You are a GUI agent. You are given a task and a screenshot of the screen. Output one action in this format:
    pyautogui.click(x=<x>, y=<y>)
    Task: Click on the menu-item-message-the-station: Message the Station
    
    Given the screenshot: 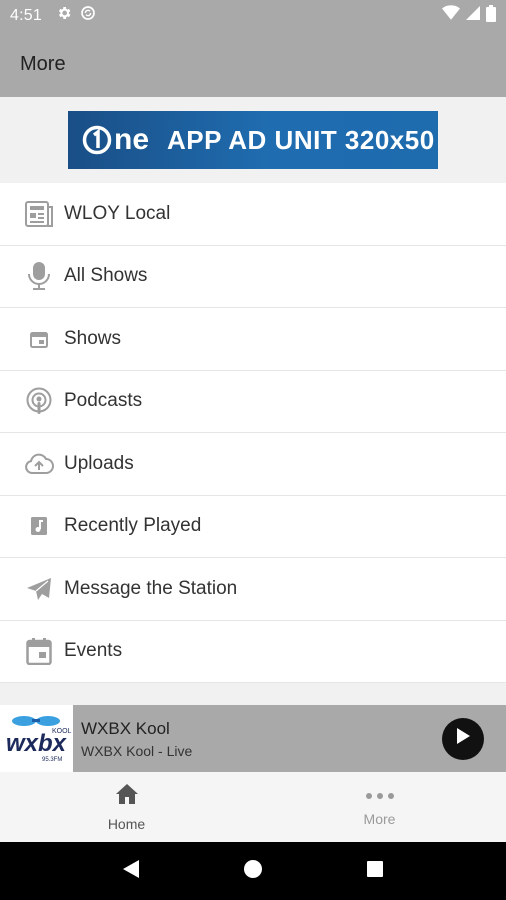 What is the action you would take?
    pyautogui.click(x=253, y=589)
    